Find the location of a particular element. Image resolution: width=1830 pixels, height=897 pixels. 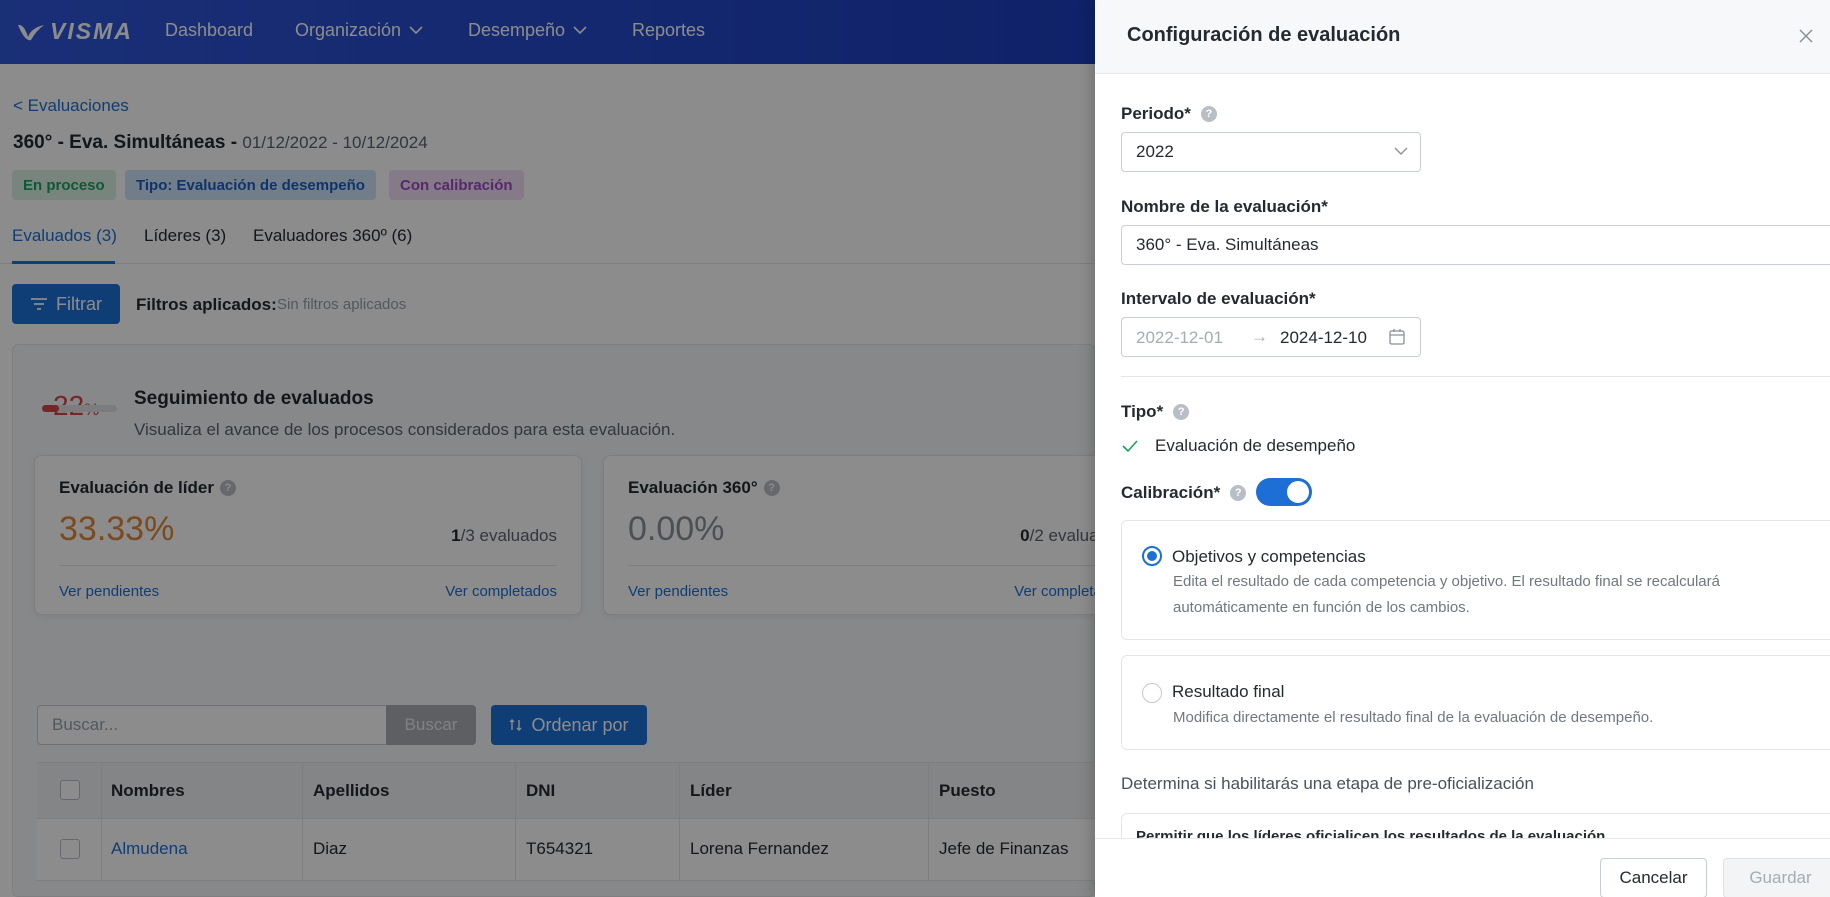

drawer-footer: Cancelar Guardar is located at coordinates (1462, 867).